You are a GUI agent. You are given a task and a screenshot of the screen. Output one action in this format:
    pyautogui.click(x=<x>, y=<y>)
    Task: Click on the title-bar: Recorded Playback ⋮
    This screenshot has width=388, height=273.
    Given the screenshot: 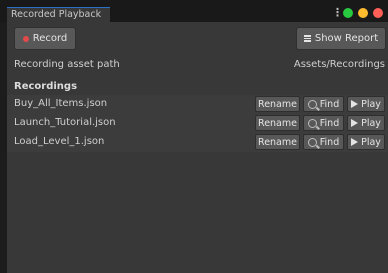 What is the action you would take?
    pyautogui.click(x=194, y=11)
    